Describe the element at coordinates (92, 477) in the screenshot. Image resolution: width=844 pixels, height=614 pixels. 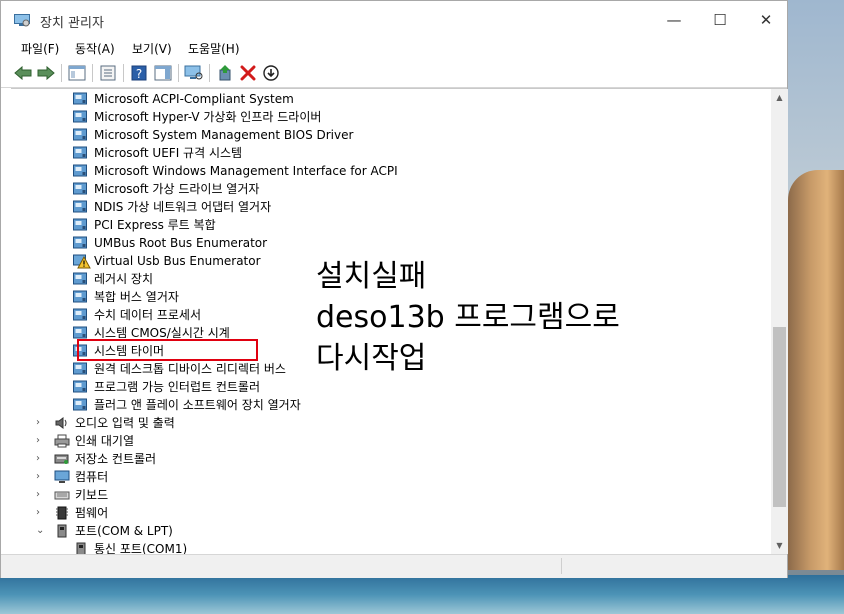
I see `tree-item-label: 컴퓨터` at that location.